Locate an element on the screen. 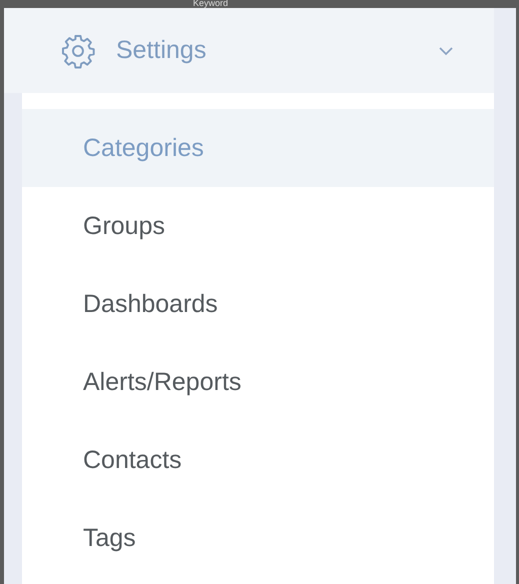  menu-title: Settings is located at coordinates (162, 50).